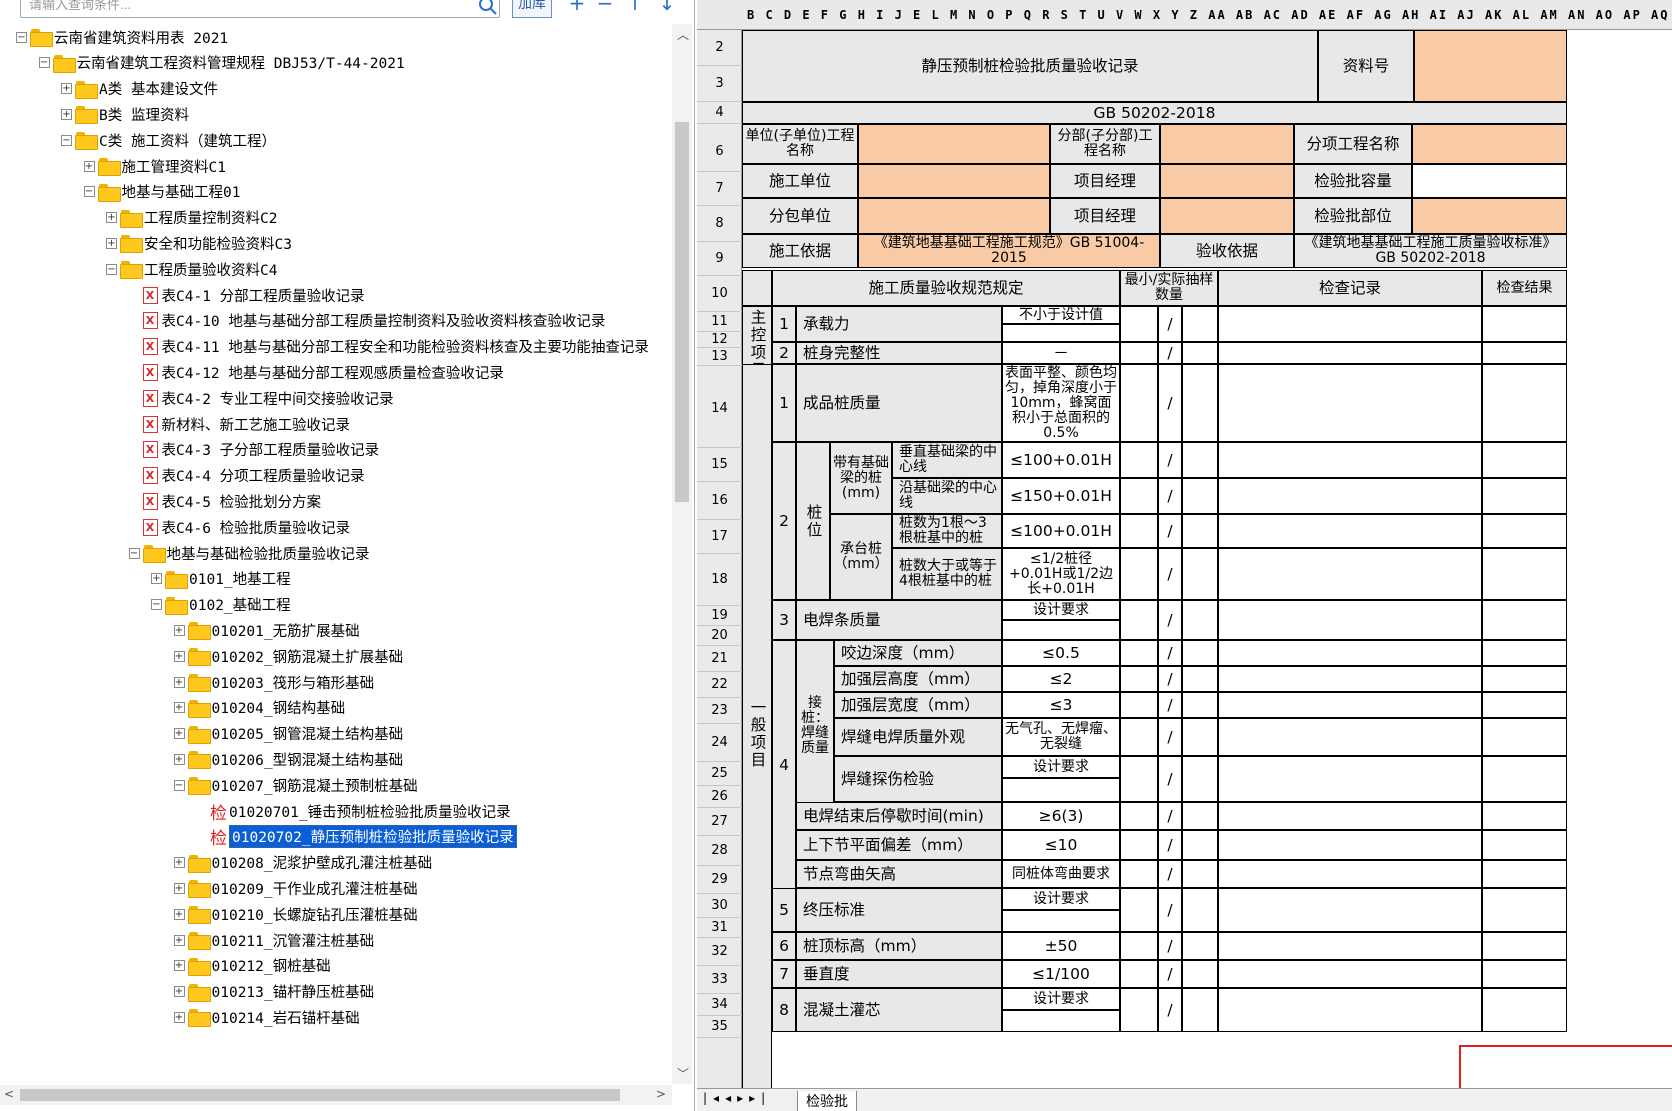 This screenshot has width=1672, height=1111. What do you see at coordinates (252, 966) in the screenshot?
I see `tree-folder-item: +010212_钢桩基础` at bounding box center [252, 966].